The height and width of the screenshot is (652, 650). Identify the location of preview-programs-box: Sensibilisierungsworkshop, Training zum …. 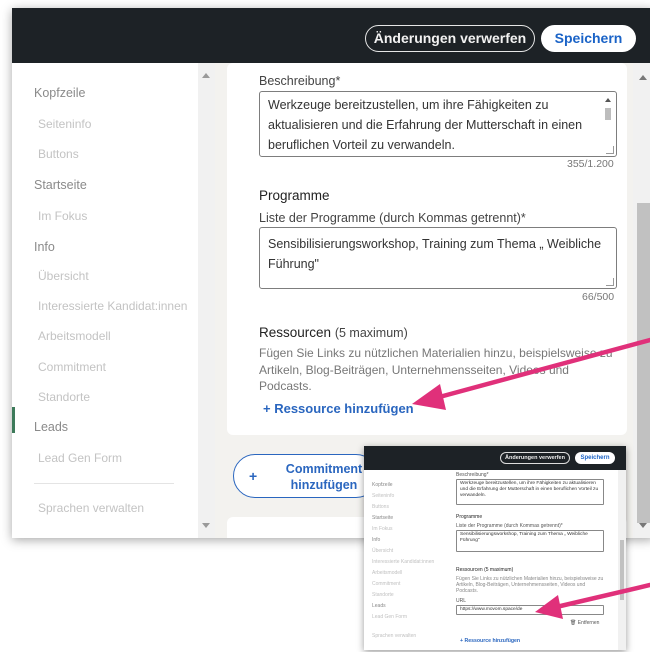
(530, 541).